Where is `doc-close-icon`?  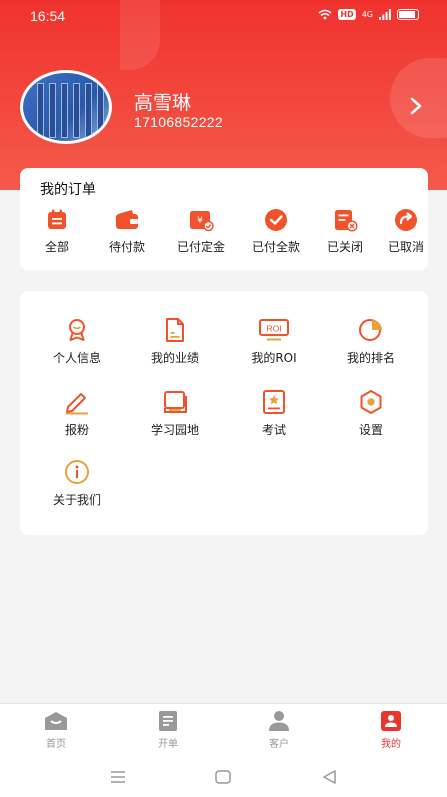 doc-close-icon is located at coordinates (346, 221).